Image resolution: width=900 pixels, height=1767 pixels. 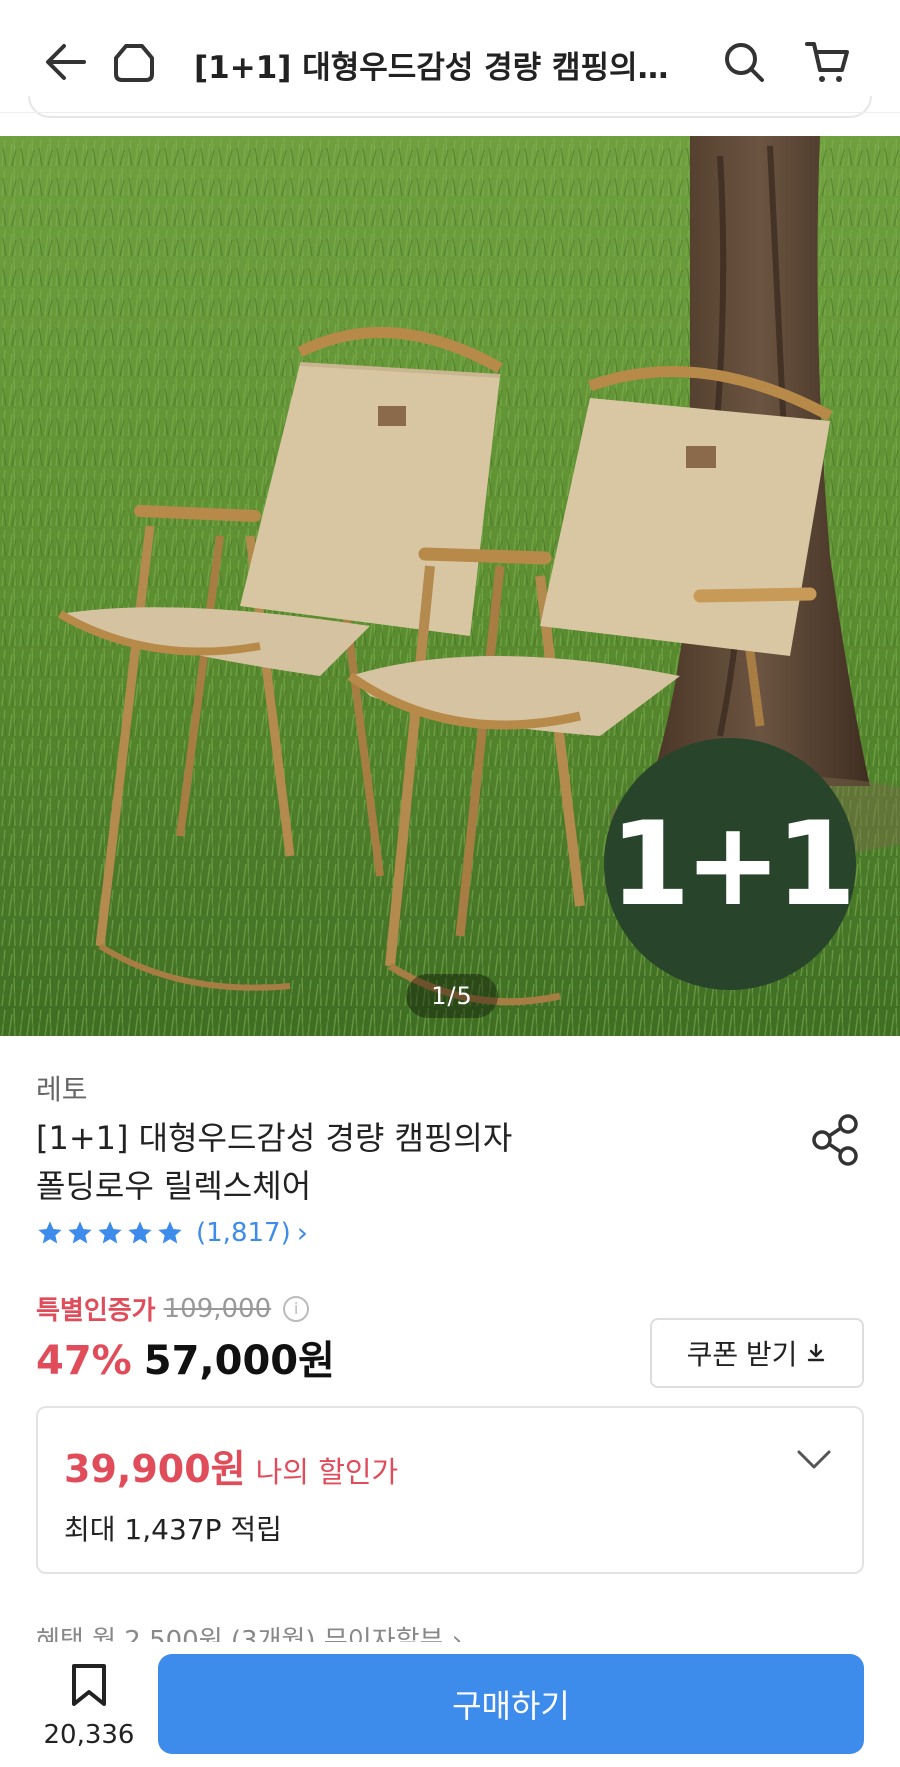 What do you see at coordinates (450, 107) in the screenshot?
I see `search-bar-edge` at bounding box center [450, 107].